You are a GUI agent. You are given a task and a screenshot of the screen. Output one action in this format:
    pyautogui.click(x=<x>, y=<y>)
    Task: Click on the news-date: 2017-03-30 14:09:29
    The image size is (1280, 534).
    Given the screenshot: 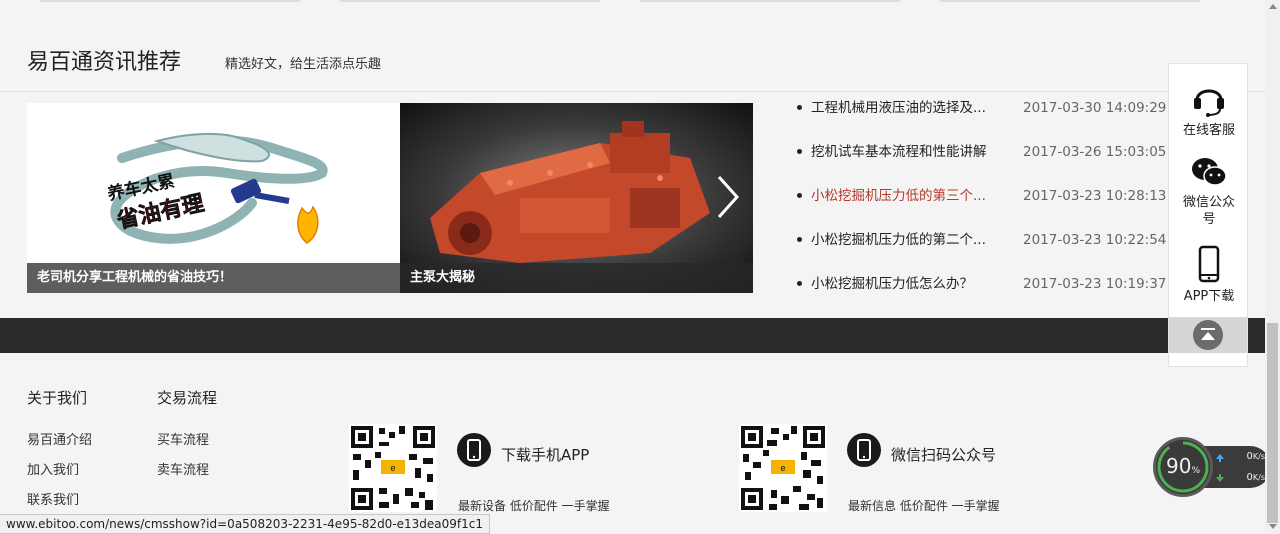 What is the action you would take?
    pyautogui.click(x=1095, y=108)
    